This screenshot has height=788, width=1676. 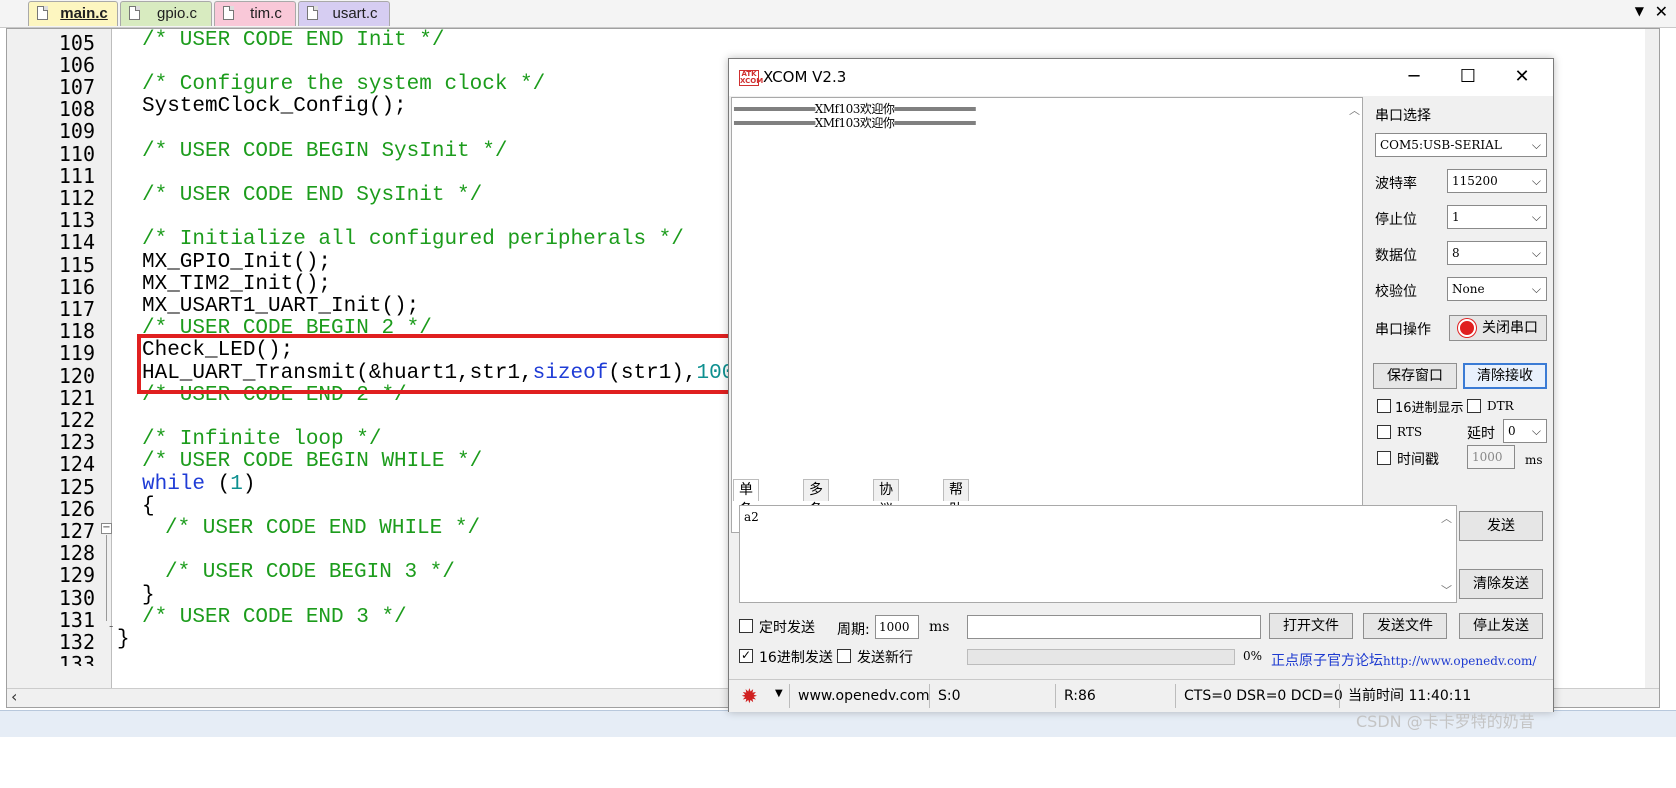 I want to click on parity-value: None, so click(x=1468, y=289).